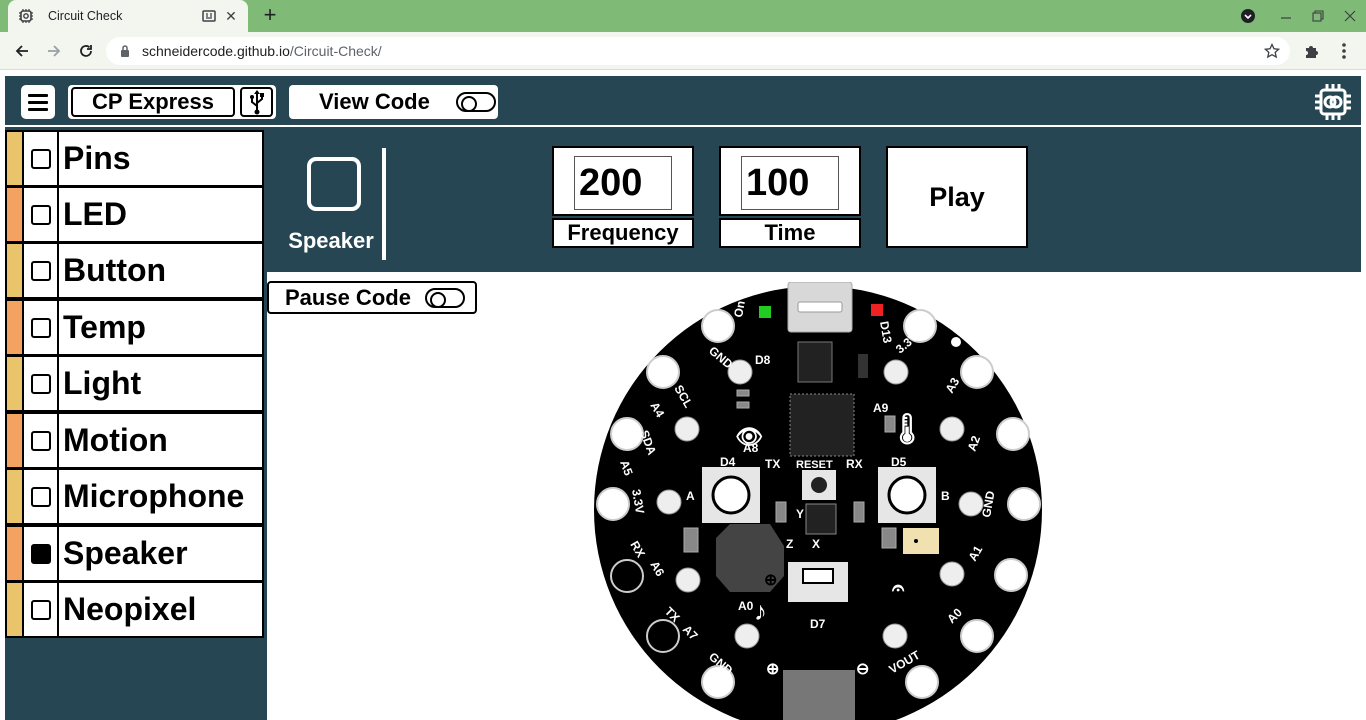 The image size is (1366, 720). I want to click on sidebar-item-button: Button, so click(134, 270).